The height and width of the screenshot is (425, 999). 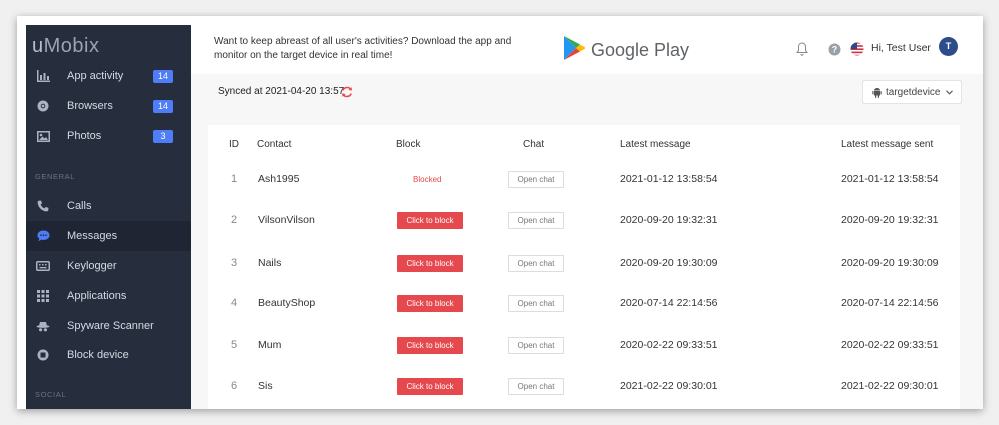 I want to click on column-header-block: Block, so click(x=408, y=144).